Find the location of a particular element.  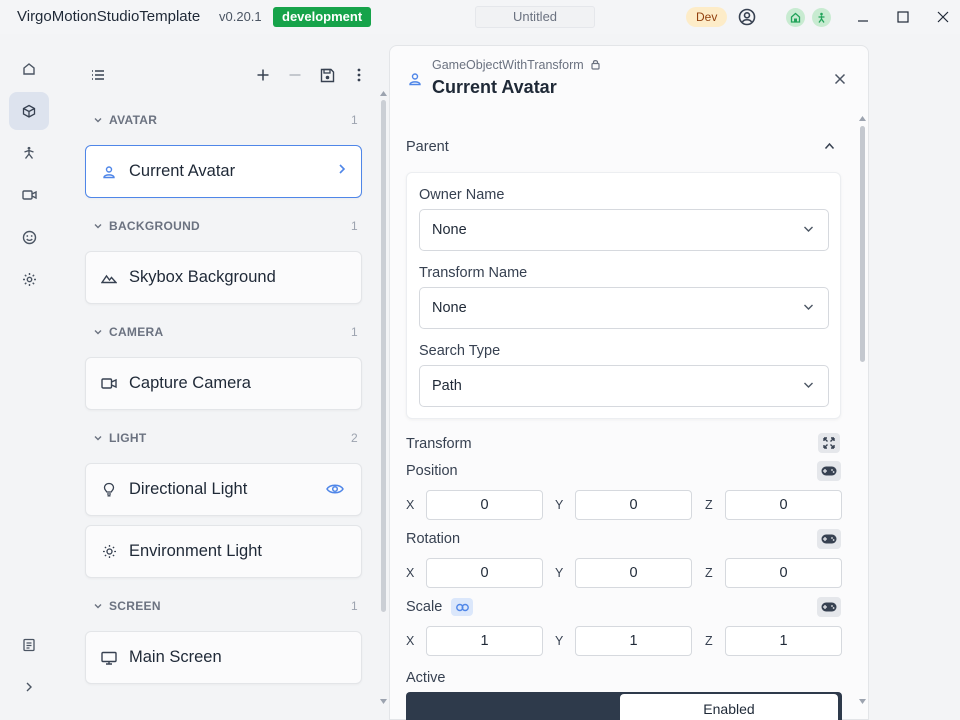

owner-name-value: None is located at coordinates (449, 230).